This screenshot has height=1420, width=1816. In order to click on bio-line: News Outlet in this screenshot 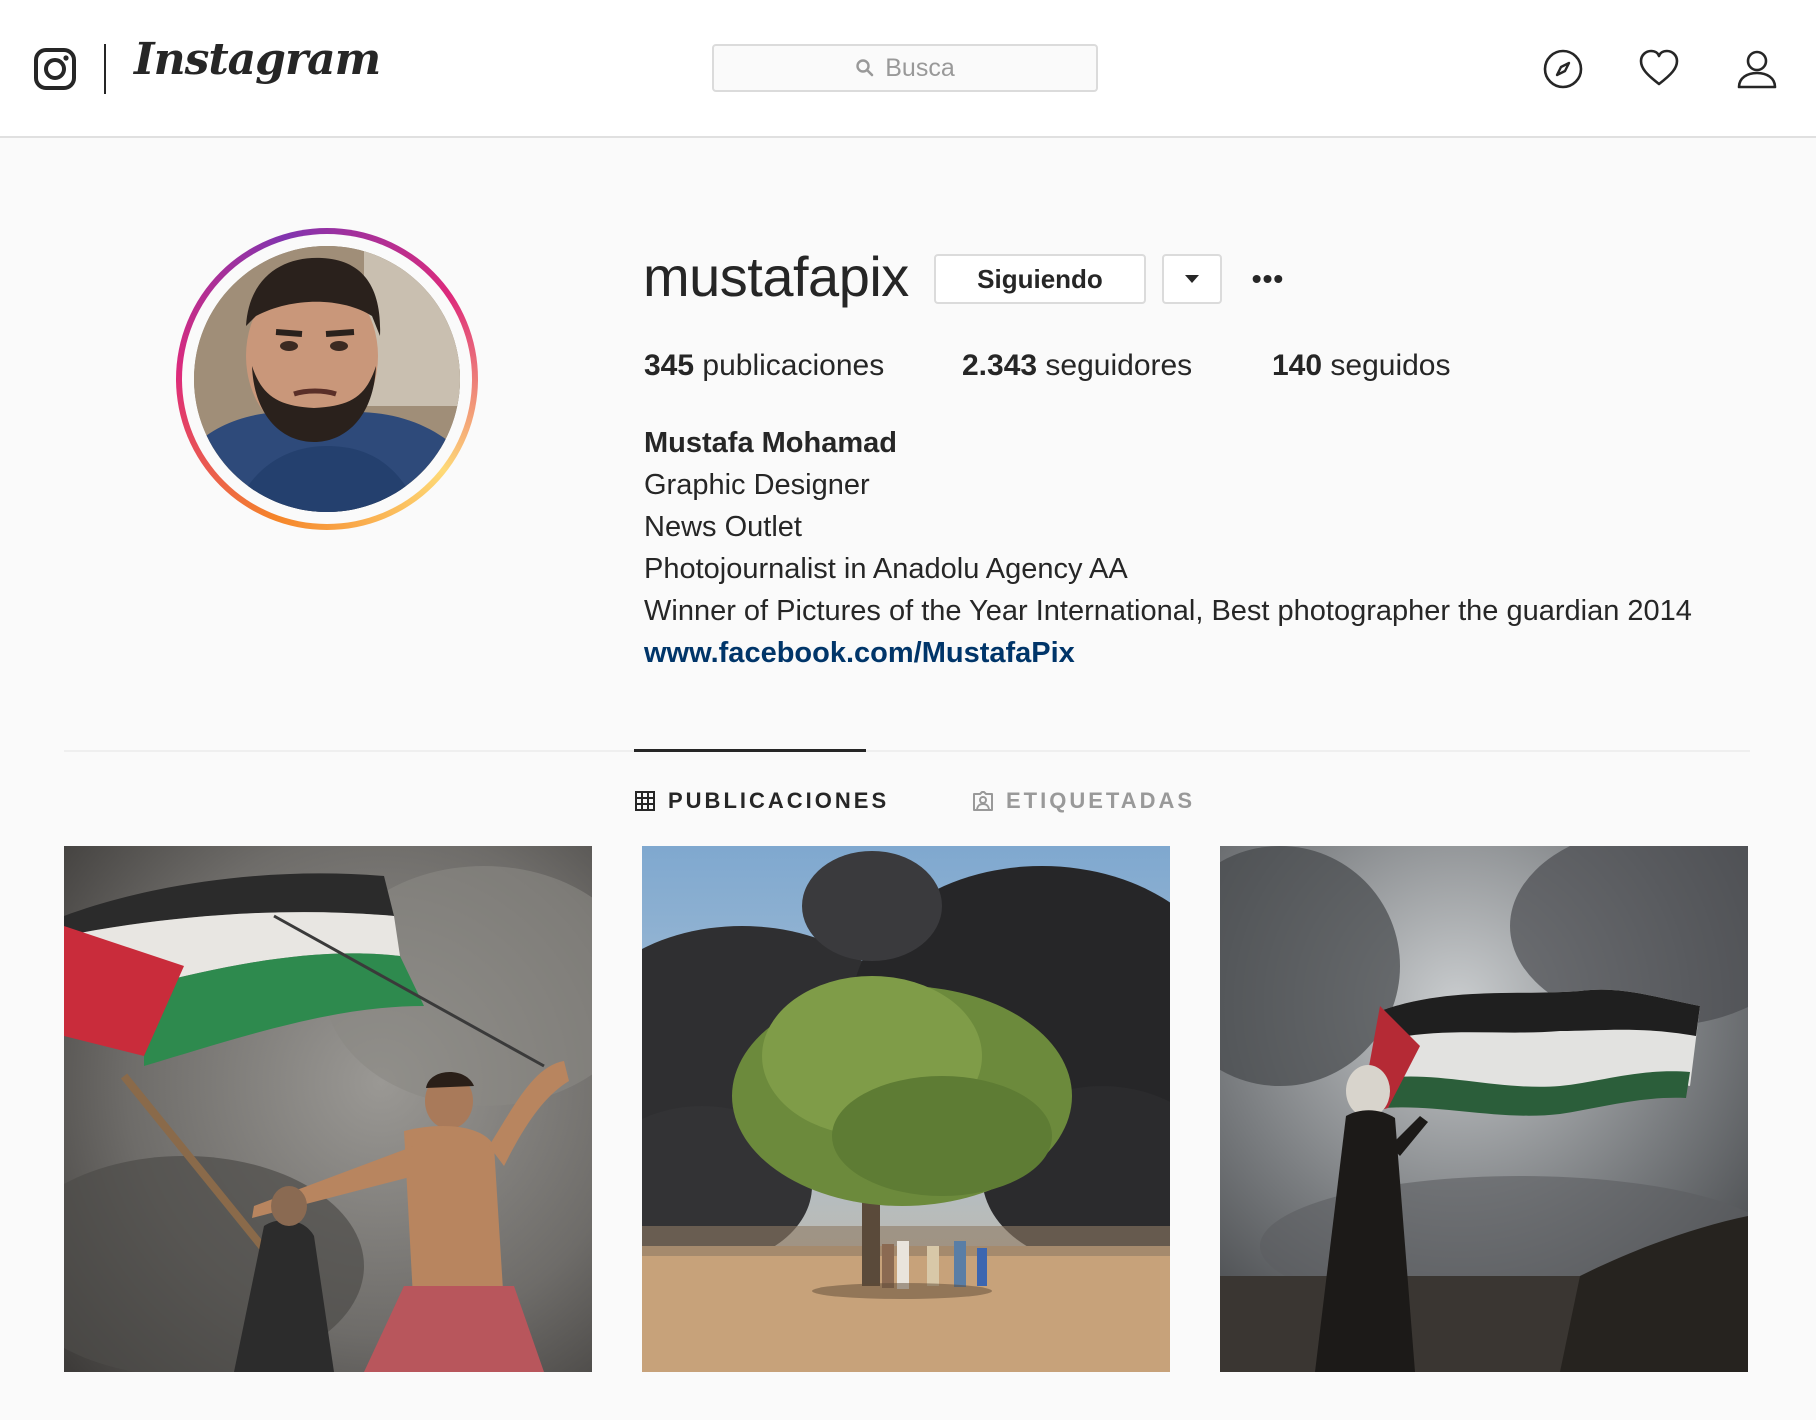, I will do `click(723, 527)`.